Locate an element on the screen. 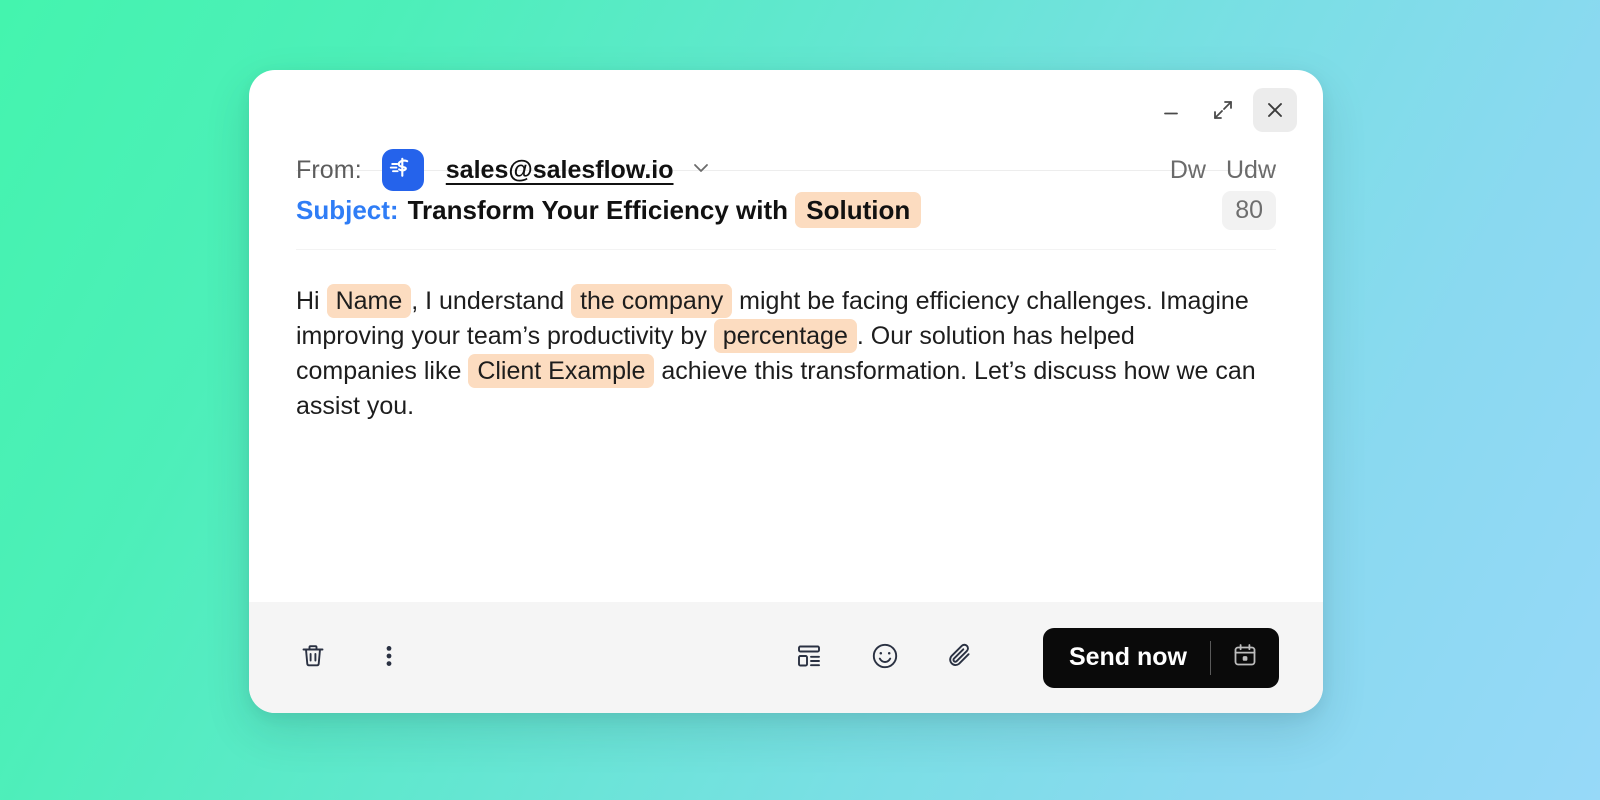  insert-emoji-button is located at coordinates (885, 658).